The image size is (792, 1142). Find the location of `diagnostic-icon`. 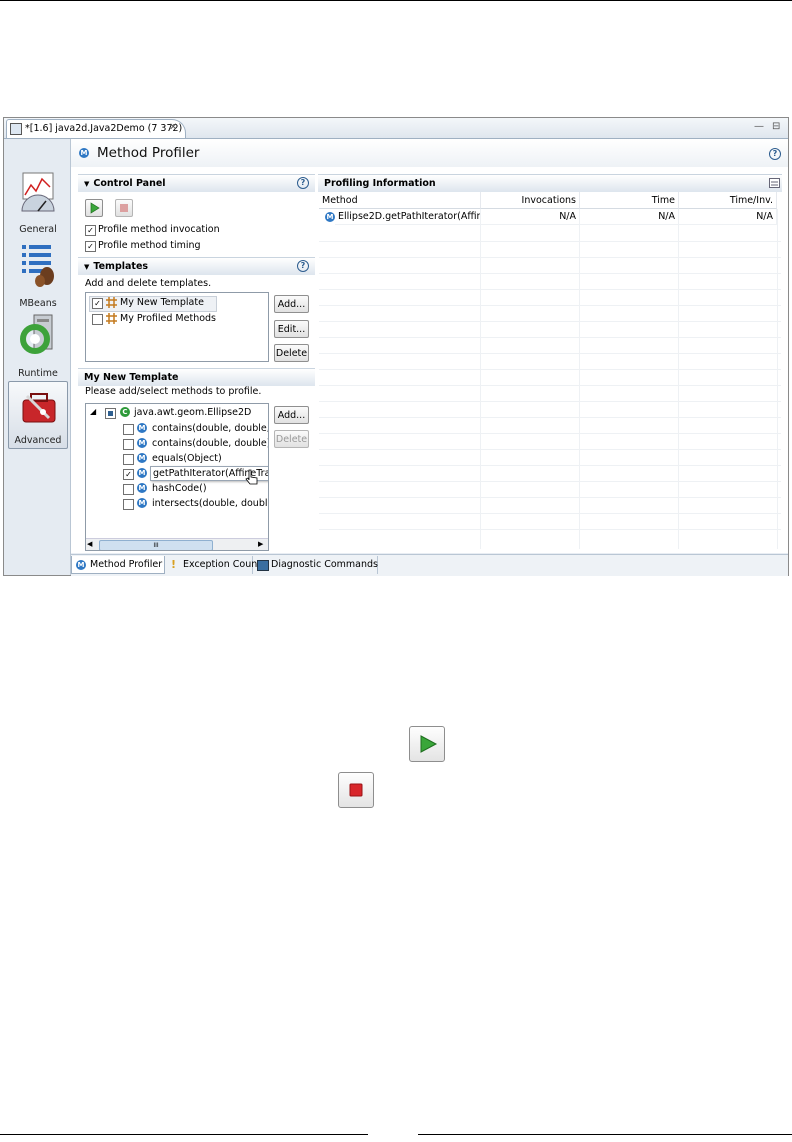

diagnostic-icon is located at coordinates (263, 565).